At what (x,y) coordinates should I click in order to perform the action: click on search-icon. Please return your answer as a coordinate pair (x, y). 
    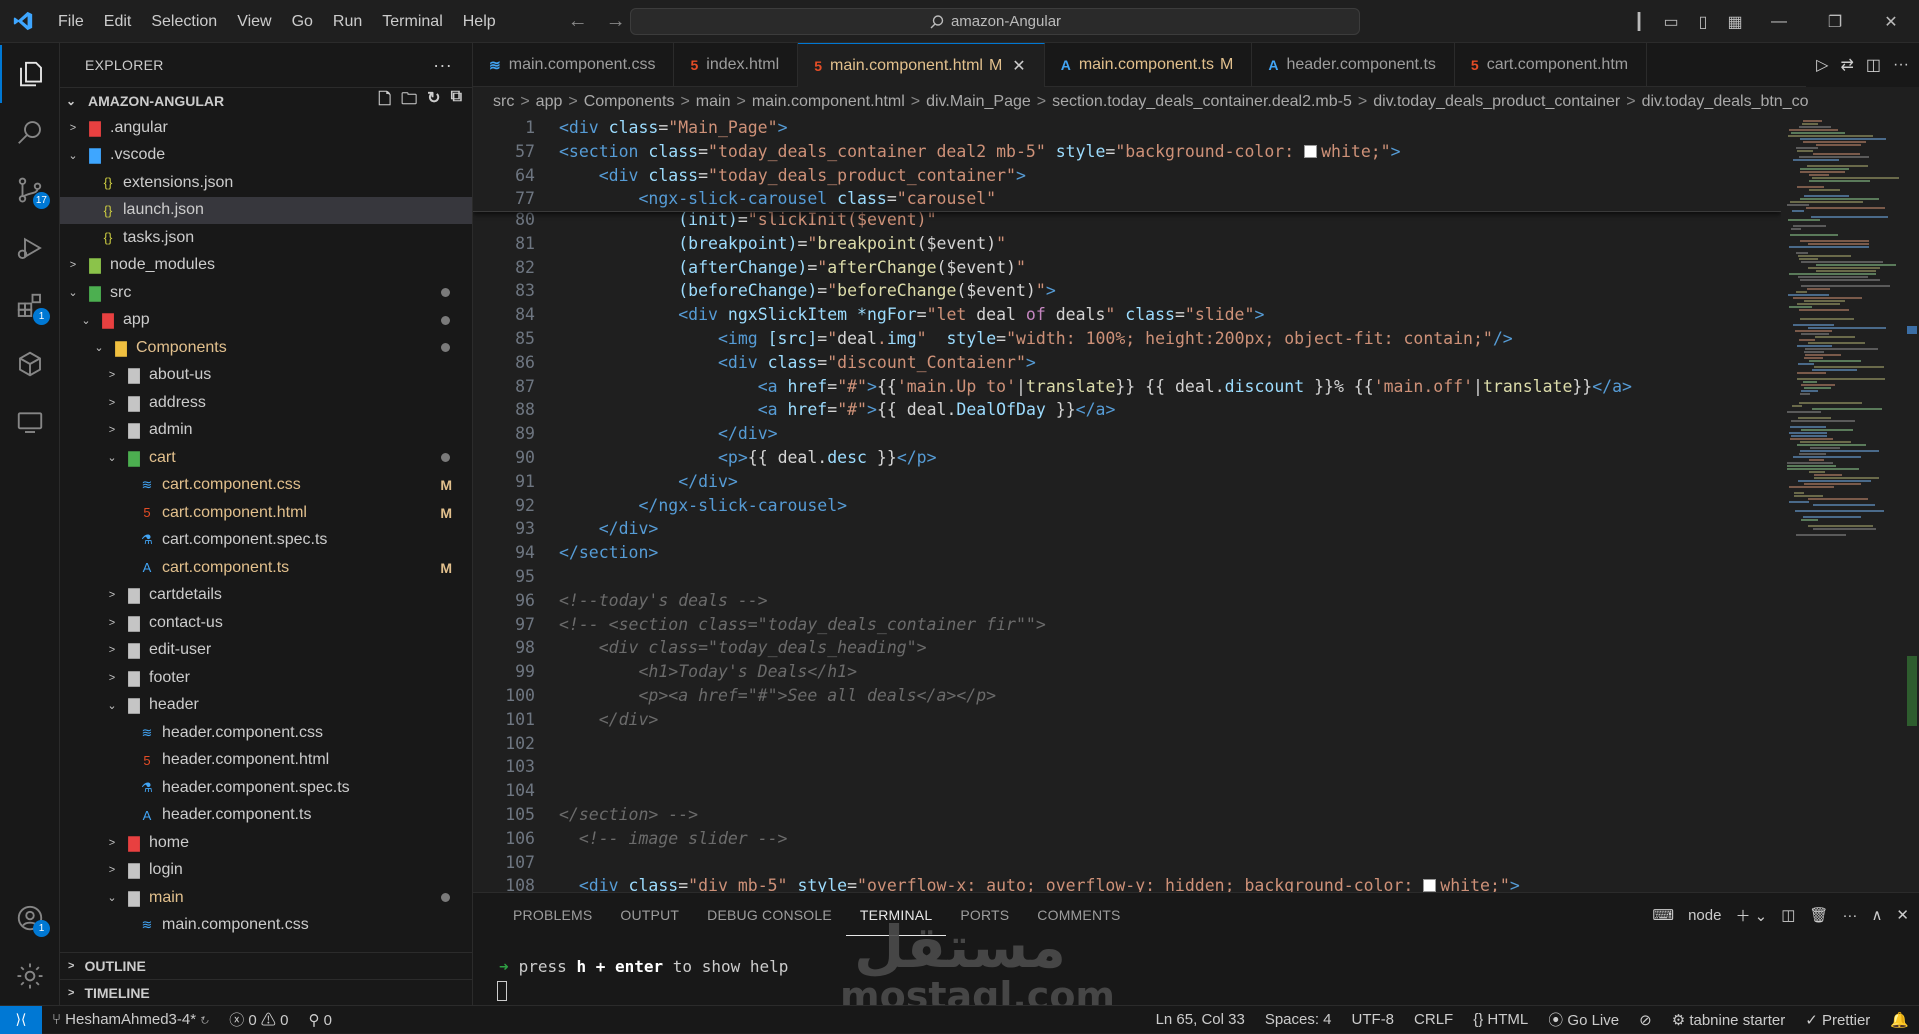
    Looking at the image, I should click on (30, 132).